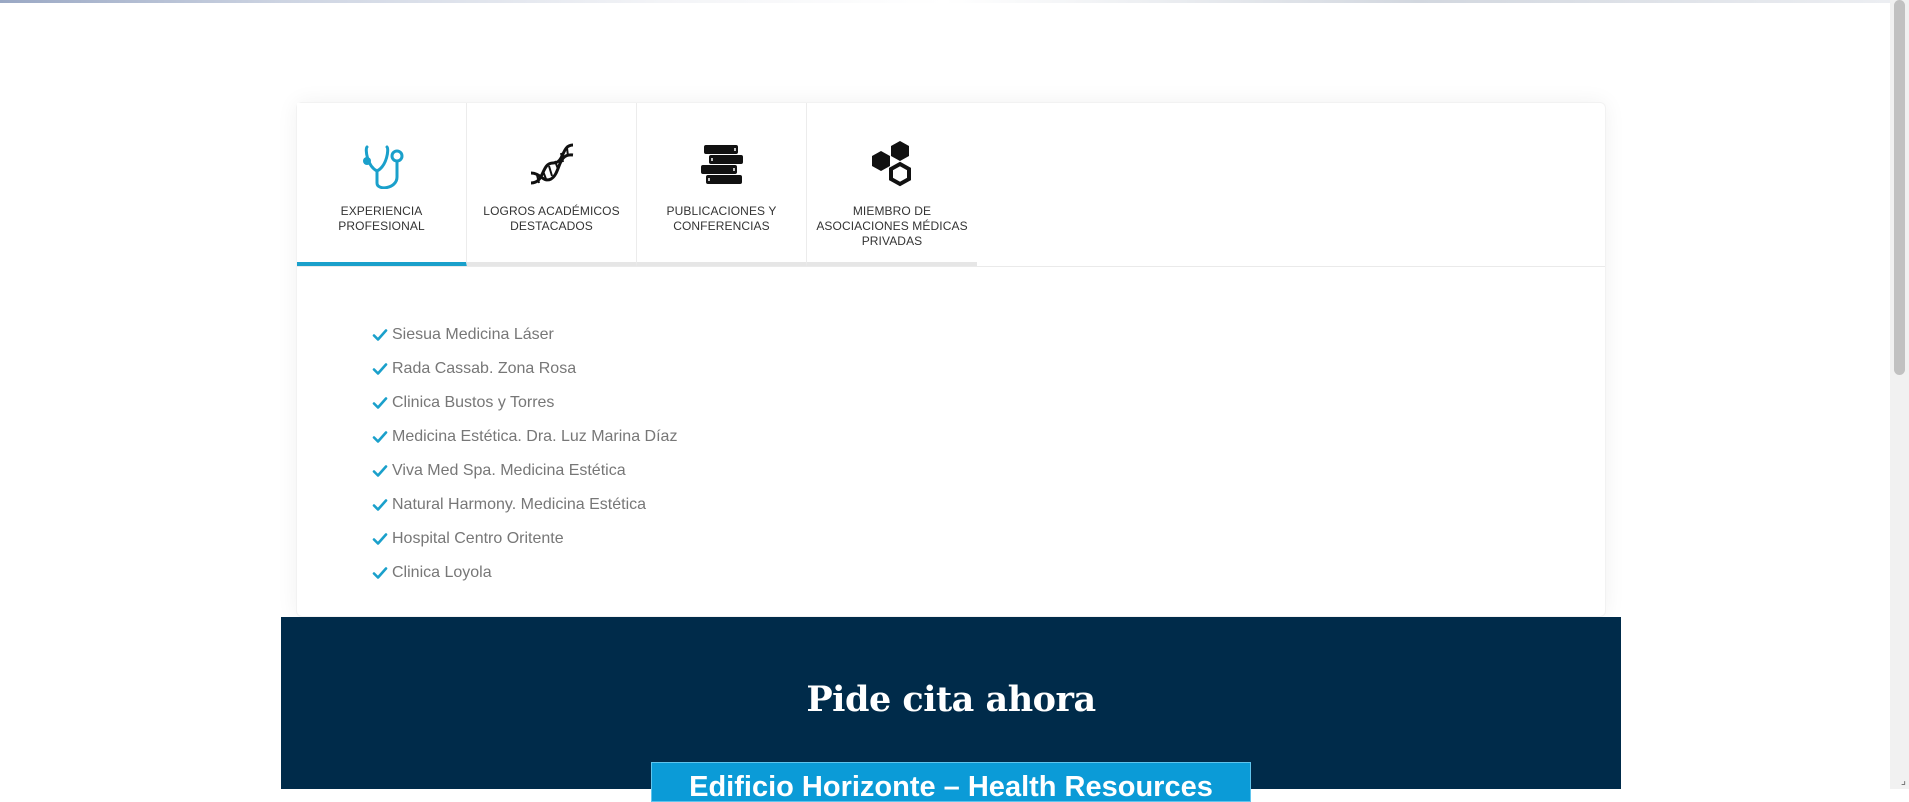 The image size is (1909, 802). I want to click on books-icon, so click(722, 164).